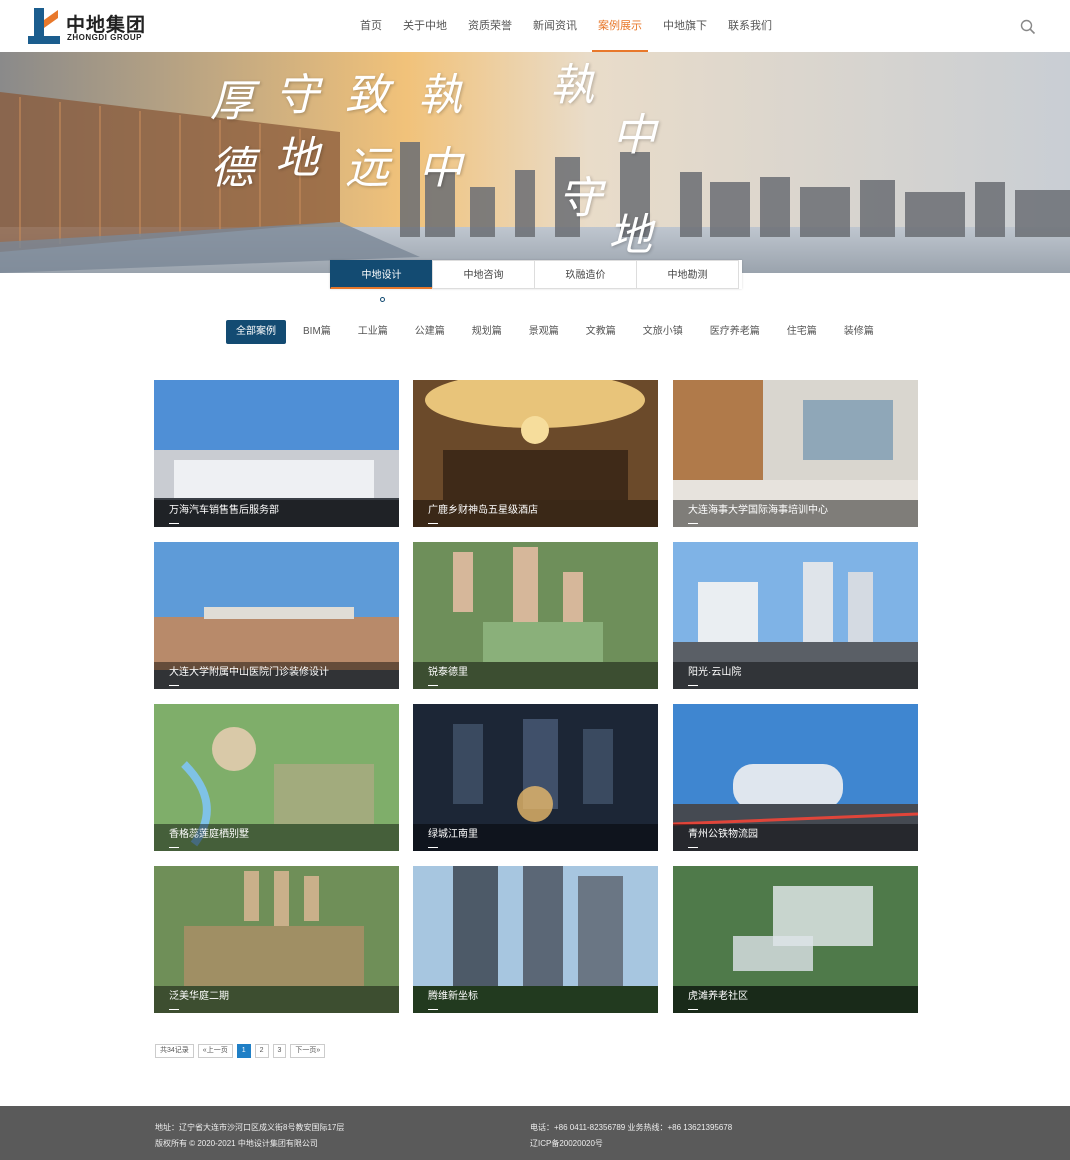 The height and width of the screenshot is (1160, 1070). I want to click on case-card: 阳光·云山院, so click(795, 615).